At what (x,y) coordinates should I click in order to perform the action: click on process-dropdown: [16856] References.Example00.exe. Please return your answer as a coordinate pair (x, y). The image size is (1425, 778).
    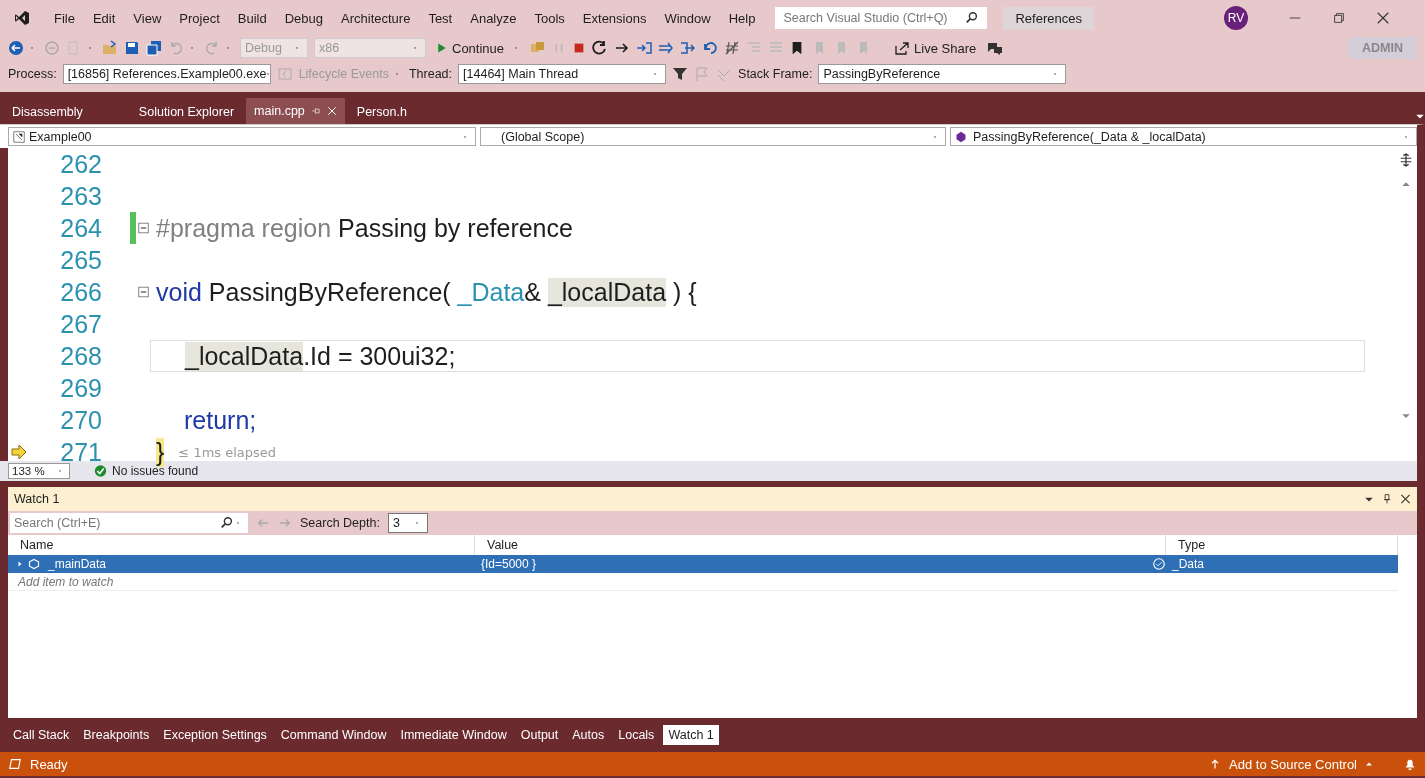
    Looking at the image, I should click on (166, 74).